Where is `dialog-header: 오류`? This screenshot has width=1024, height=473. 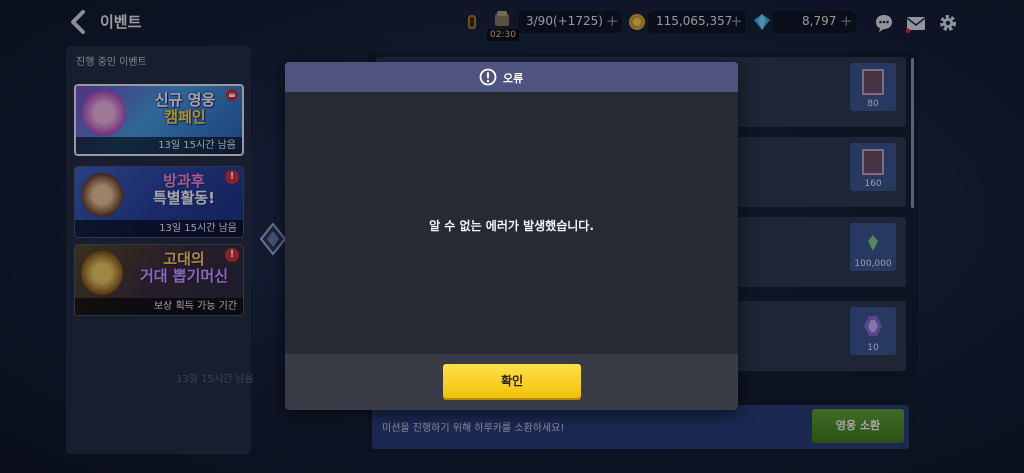 dialog-header: 오류 is located at coordinates (511, 77).